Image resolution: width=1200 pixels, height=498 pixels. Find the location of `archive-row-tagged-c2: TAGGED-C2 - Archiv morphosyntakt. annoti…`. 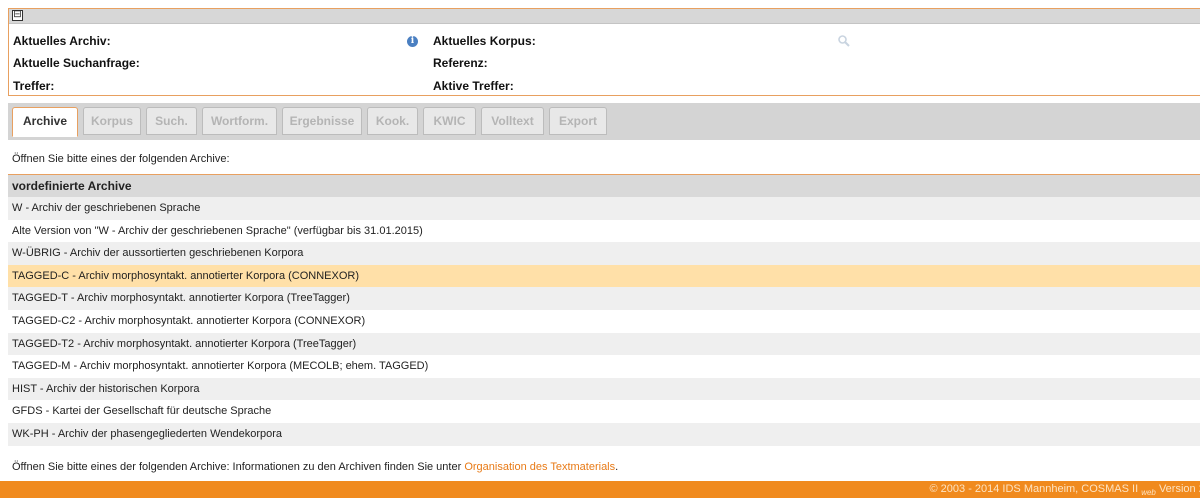

archive-row-tagged-c2: TAGGED-C2 - Archiv morphosyntakt. annoti… is located at coordinates (604, 321).